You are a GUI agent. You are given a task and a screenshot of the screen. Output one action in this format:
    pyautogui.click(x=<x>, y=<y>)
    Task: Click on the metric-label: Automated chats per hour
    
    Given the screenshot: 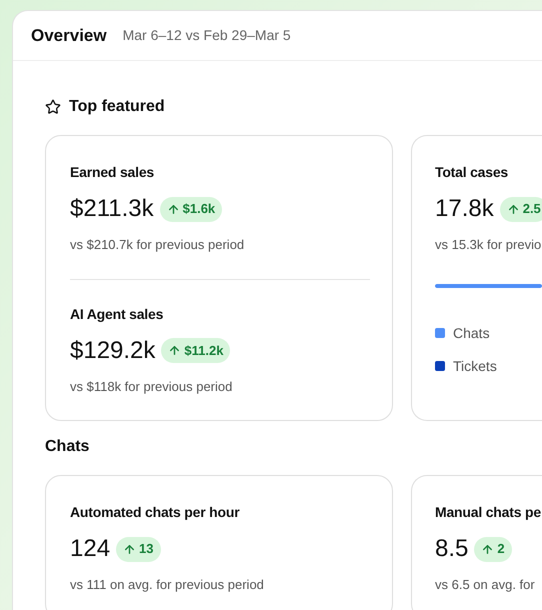 What is the action you would take?
    pyautogui.click(x=155, y=512)
    